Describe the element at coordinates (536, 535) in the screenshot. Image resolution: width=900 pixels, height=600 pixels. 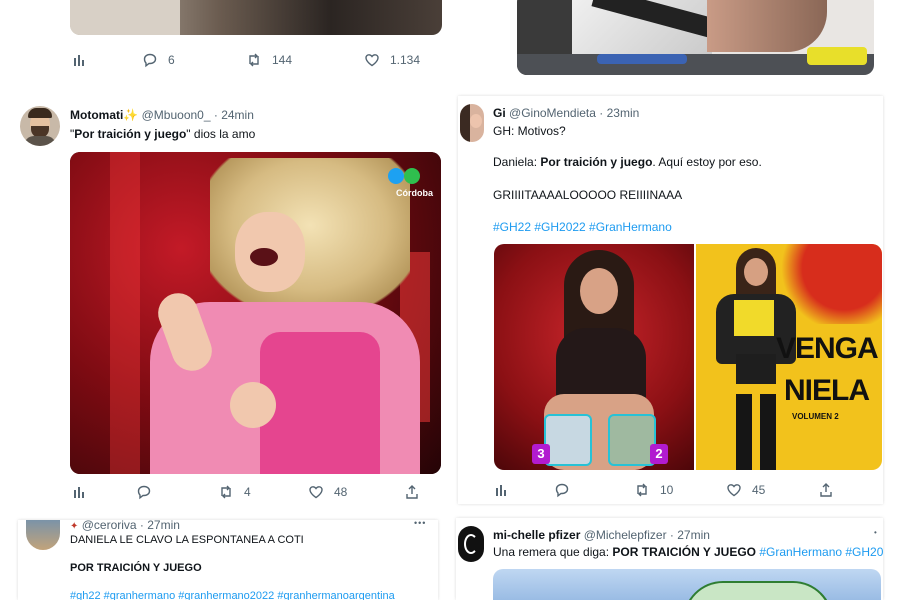
I see `display-name: mi-chelle pfizer` at that location.